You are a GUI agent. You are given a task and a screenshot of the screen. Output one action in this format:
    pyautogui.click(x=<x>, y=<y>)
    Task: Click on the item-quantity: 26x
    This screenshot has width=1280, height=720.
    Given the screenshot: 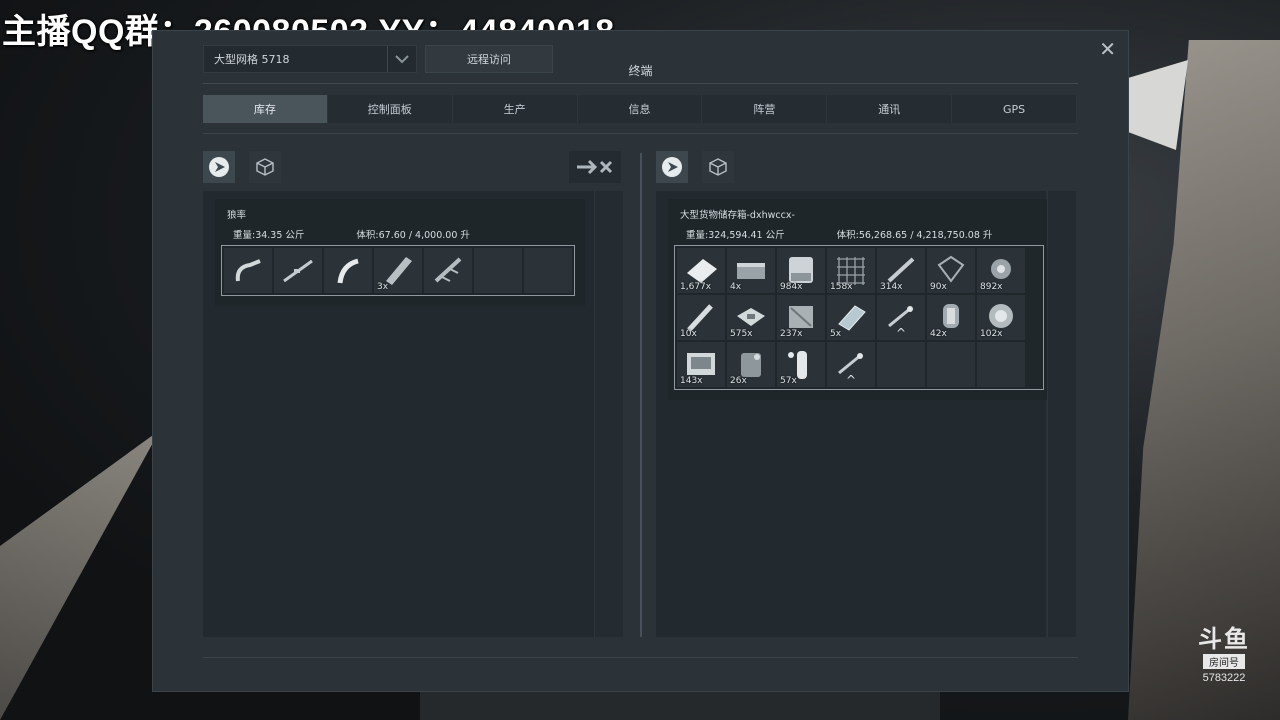 What is the action you would take?
    pyautogui.click(x=738, y=381)
    